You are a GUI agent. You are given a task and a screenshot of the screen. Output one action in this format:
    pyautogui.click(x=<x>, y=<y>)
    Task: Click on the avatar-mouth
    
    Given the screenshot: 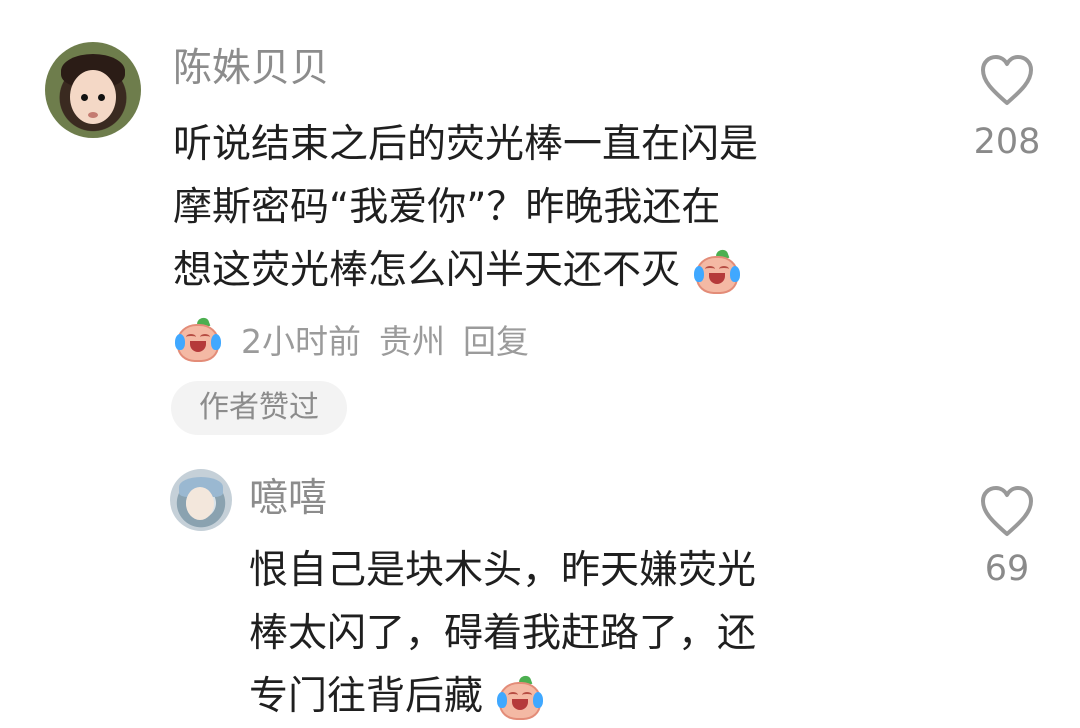 What is the action you would take?
    pyautogui.click(x=93, y=115)
    